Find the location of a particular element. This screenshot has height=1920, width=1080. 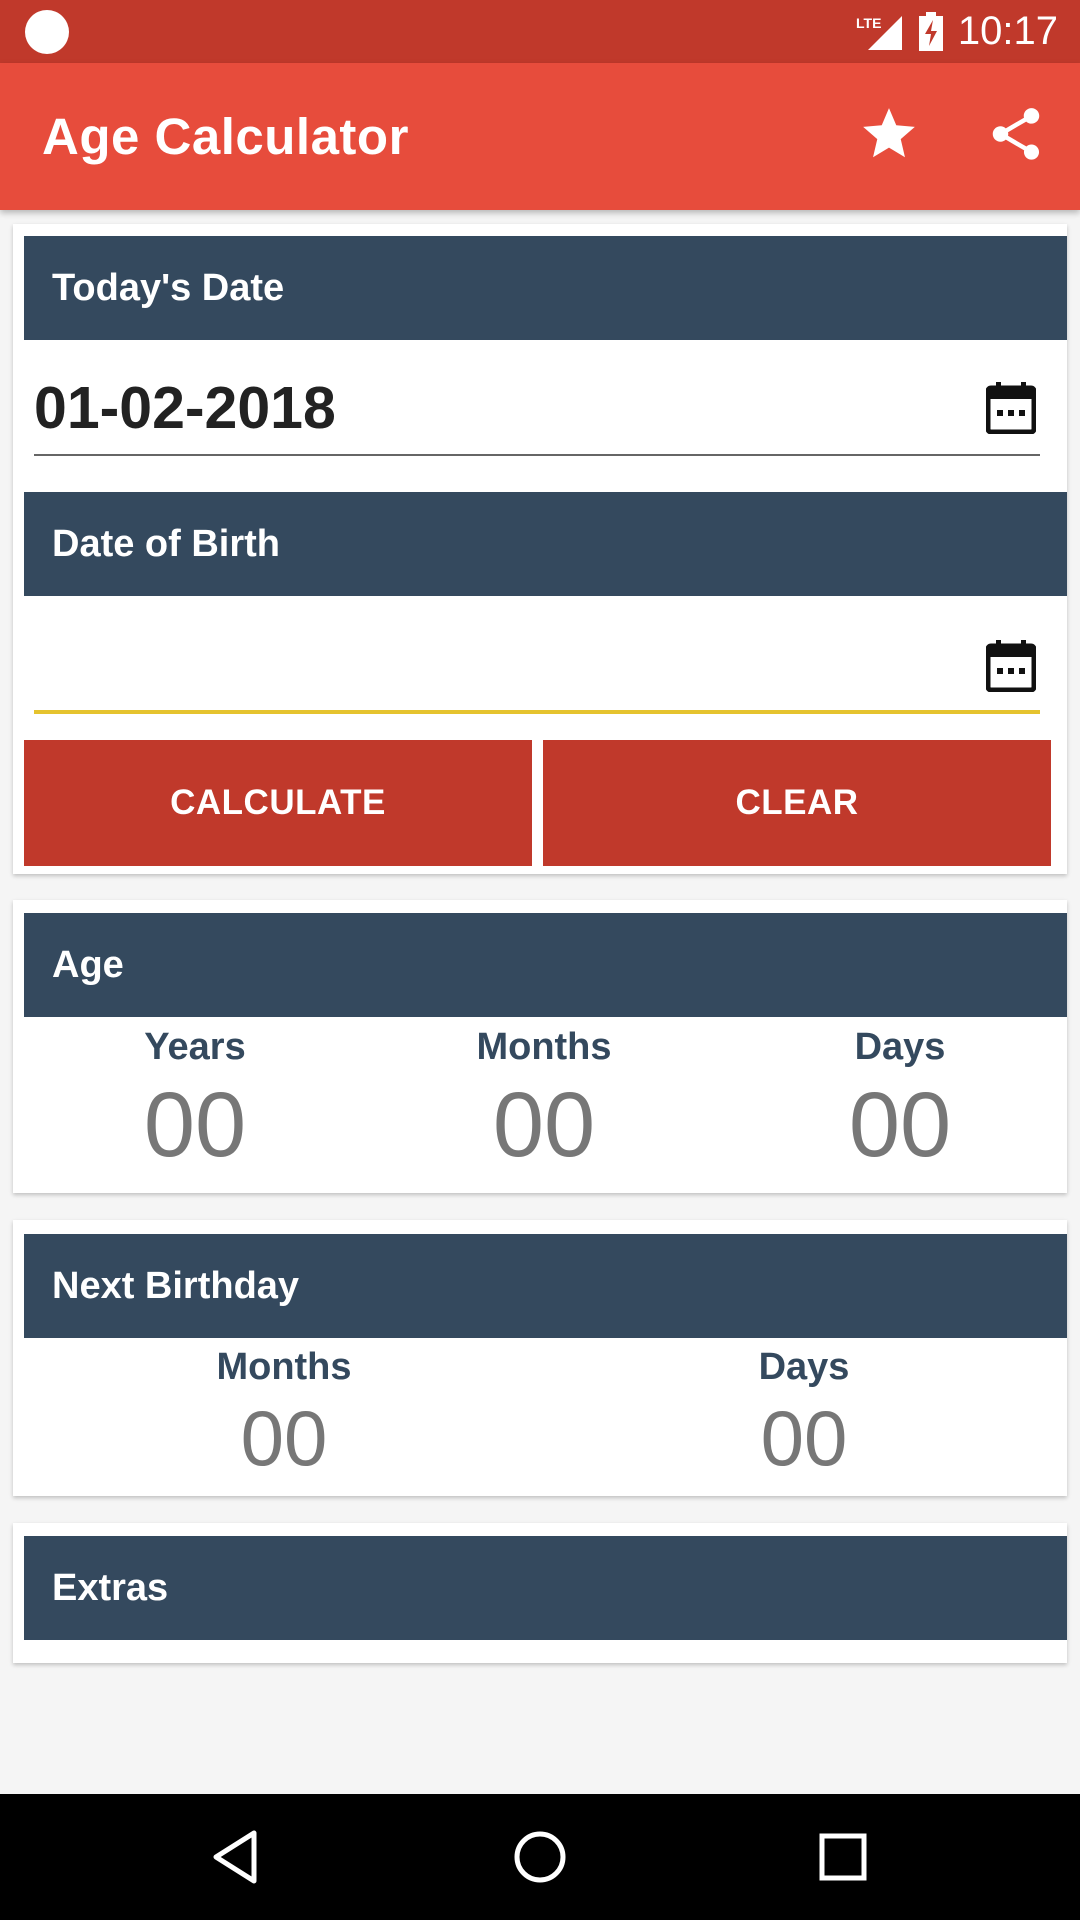

nb-days-label: Days is located at coordinates (804, 1367).